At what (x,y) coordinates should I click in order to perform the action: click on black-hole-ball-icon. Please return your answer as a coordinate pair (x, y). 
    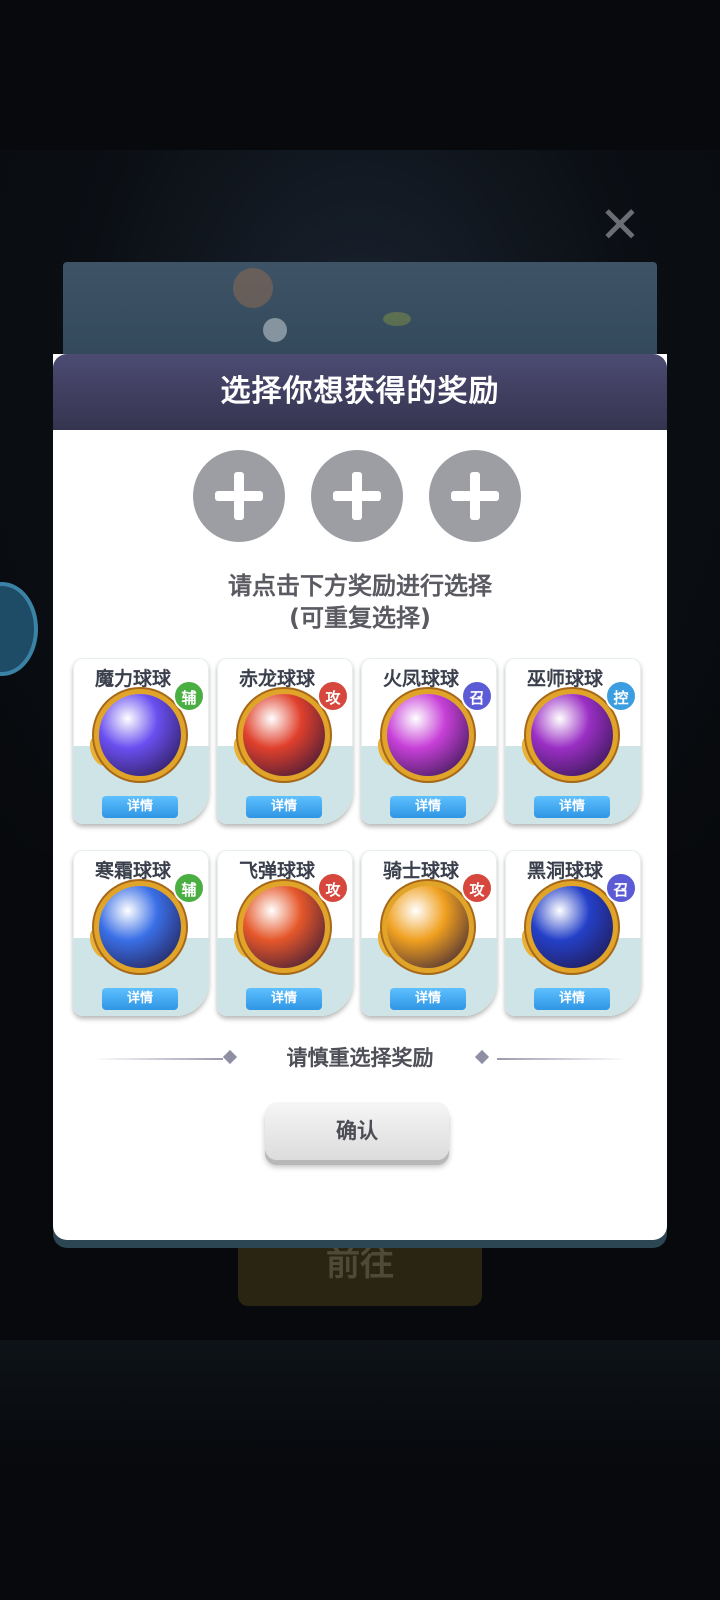
    Looking at the image, I should click on (572, 927).